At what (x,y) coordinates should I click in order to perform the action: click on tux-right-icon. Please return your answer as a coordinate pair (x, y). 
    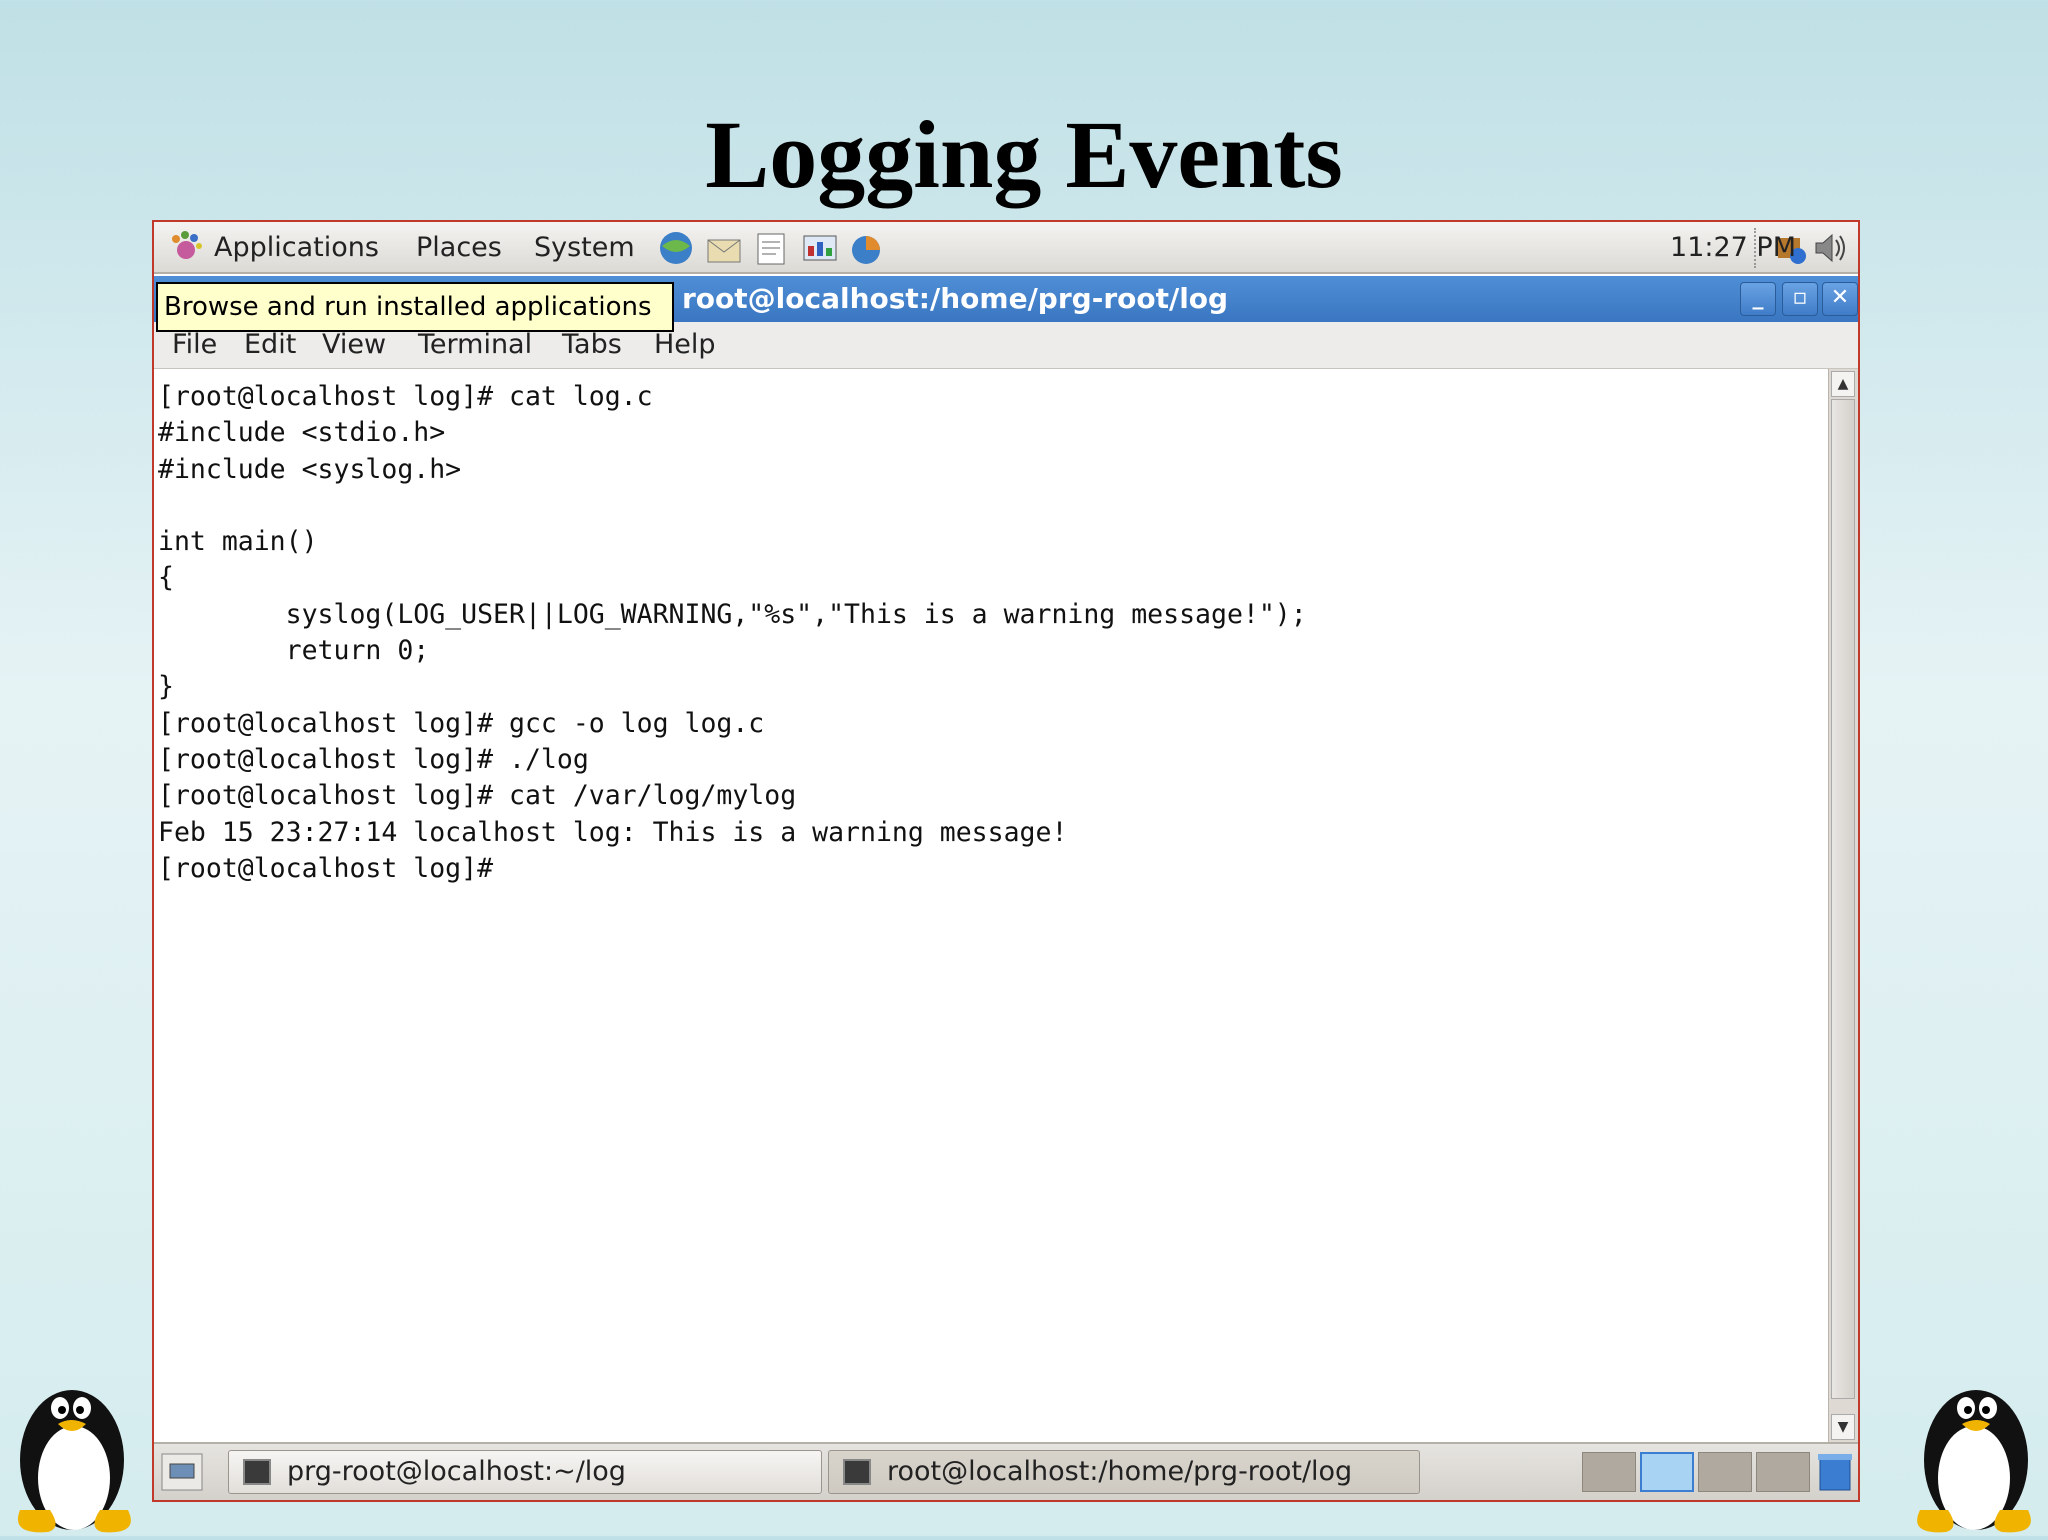
    Looking at the image, I should click on (1974, 1461).